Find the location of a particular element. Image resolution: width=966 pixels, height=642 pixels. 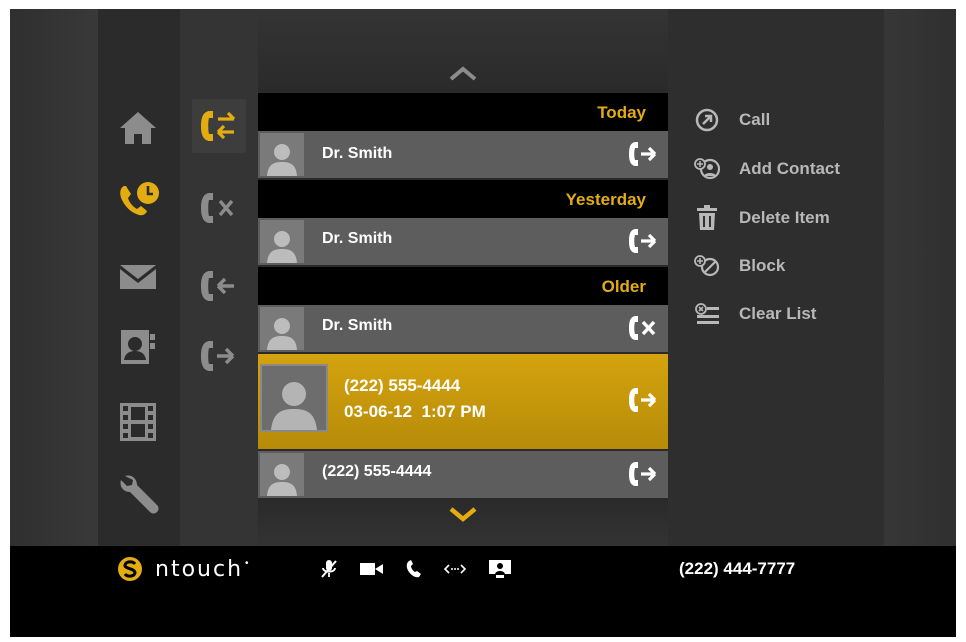

clear-list-button: Clear List is located at coordinates (755, 314).